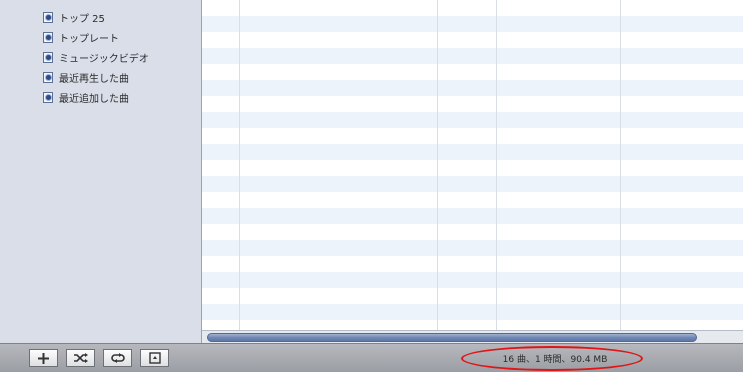 The image size is (743, 372). I want to click on sidebar-item-music-videos: ミュージックビデオ, so click(96, 57).